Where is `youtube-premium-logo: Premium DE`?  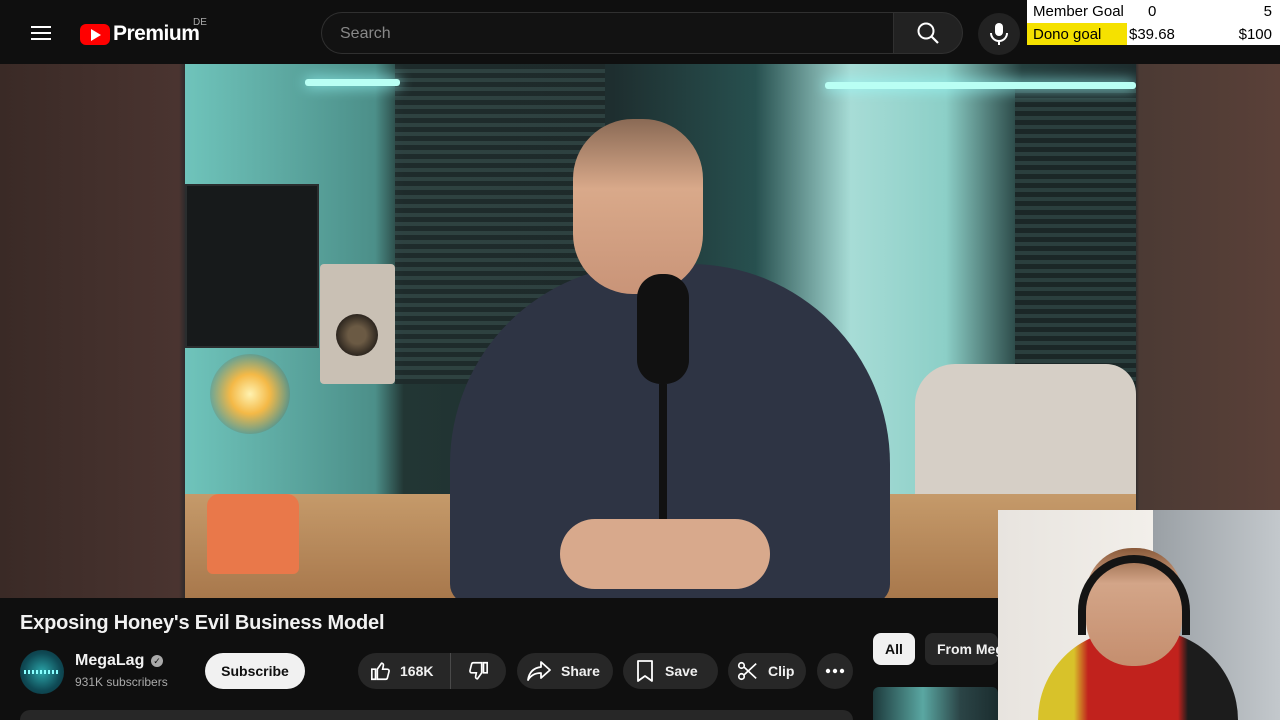
youtube-premium-logo: Premium DE is located at coordinates (143, 32).